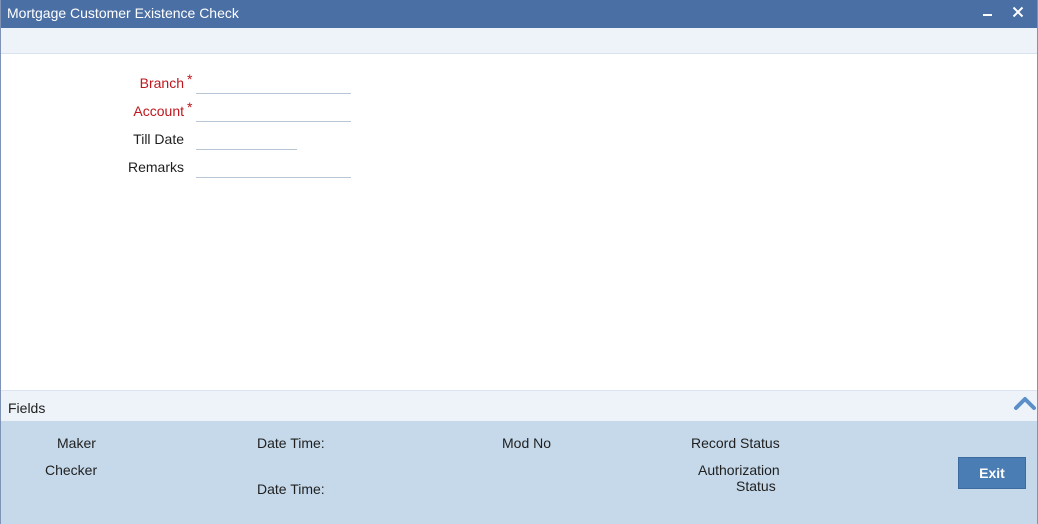 This screenshot has width=1038, height=524. Describe the element at coordinates (123, 13) in the screenshot. I see `window-title: Mortgage Customer Existence Check` at that location.